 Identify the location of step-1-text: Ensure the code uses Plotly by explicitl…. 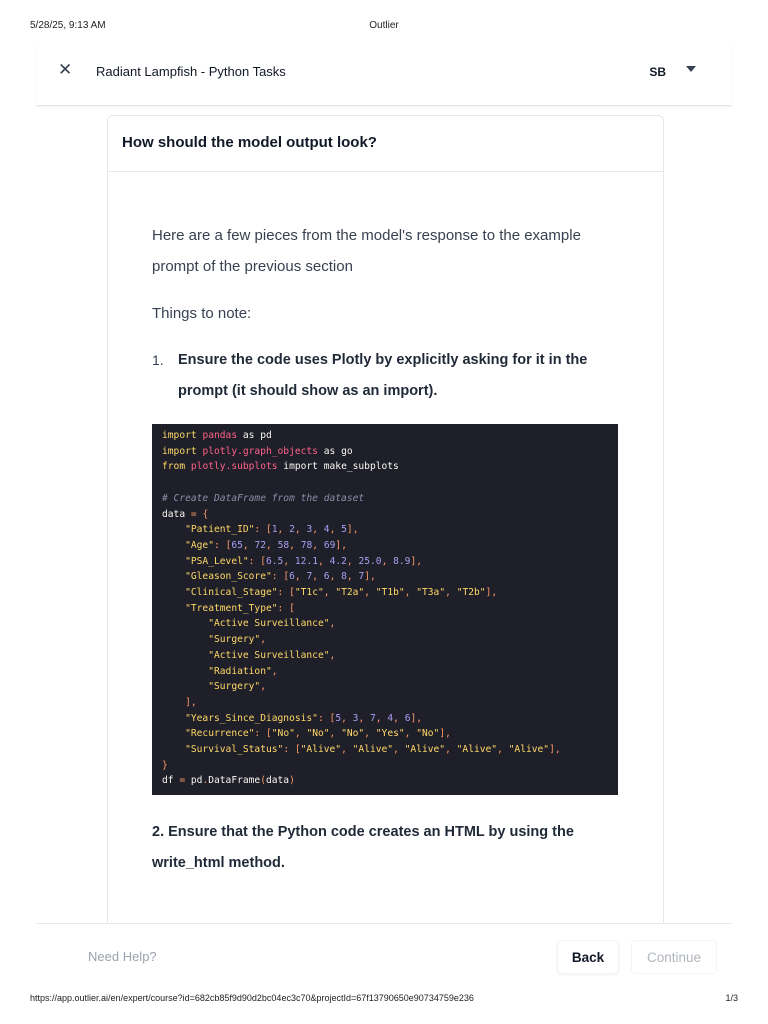
(383, 375).